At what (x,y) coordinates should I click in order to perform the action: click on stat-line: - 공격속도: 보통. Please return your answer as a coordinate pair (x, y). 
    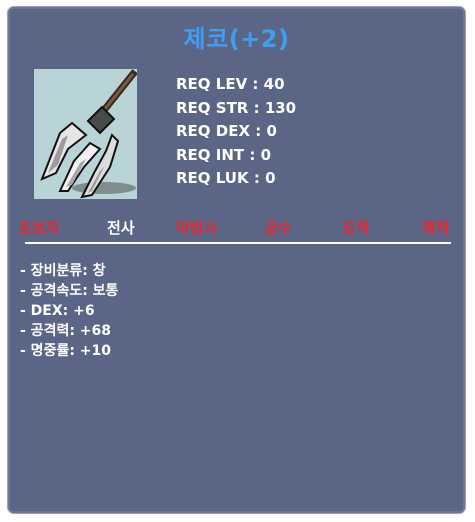
    Looking at the image, I should click on (69, 291).